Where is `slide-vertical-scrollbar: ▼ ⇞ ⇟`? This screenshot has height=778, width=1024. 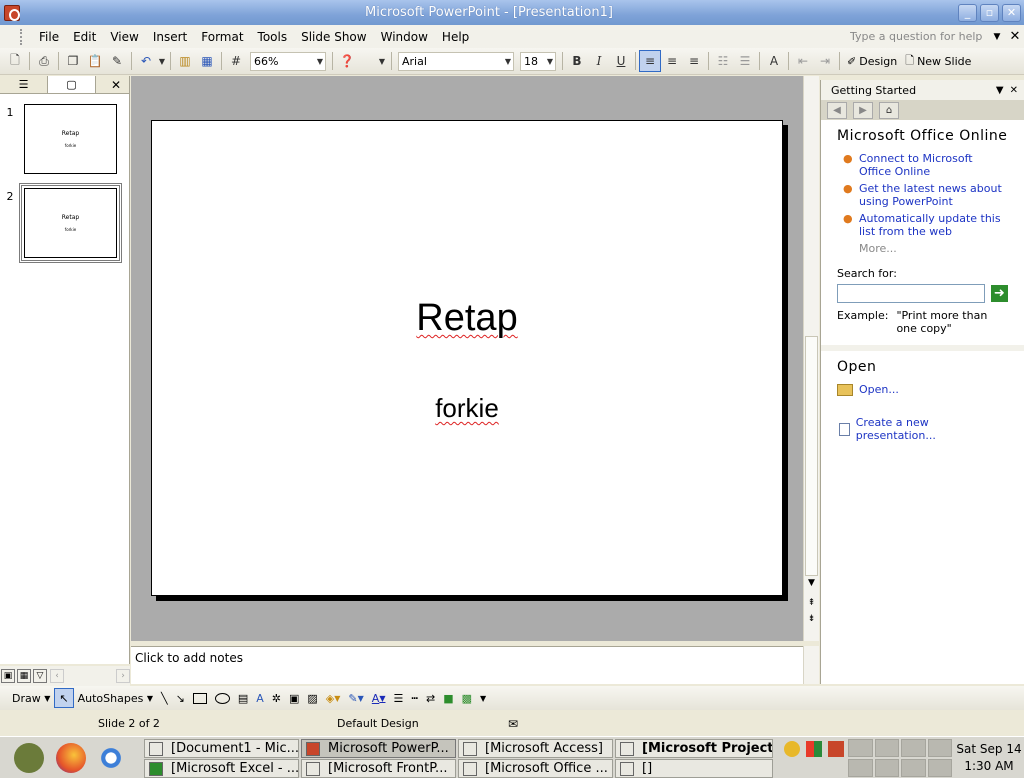 slide-vertical-scrollbar: ▼ ⇞ ⇟ is located at coordinates (811, 358).